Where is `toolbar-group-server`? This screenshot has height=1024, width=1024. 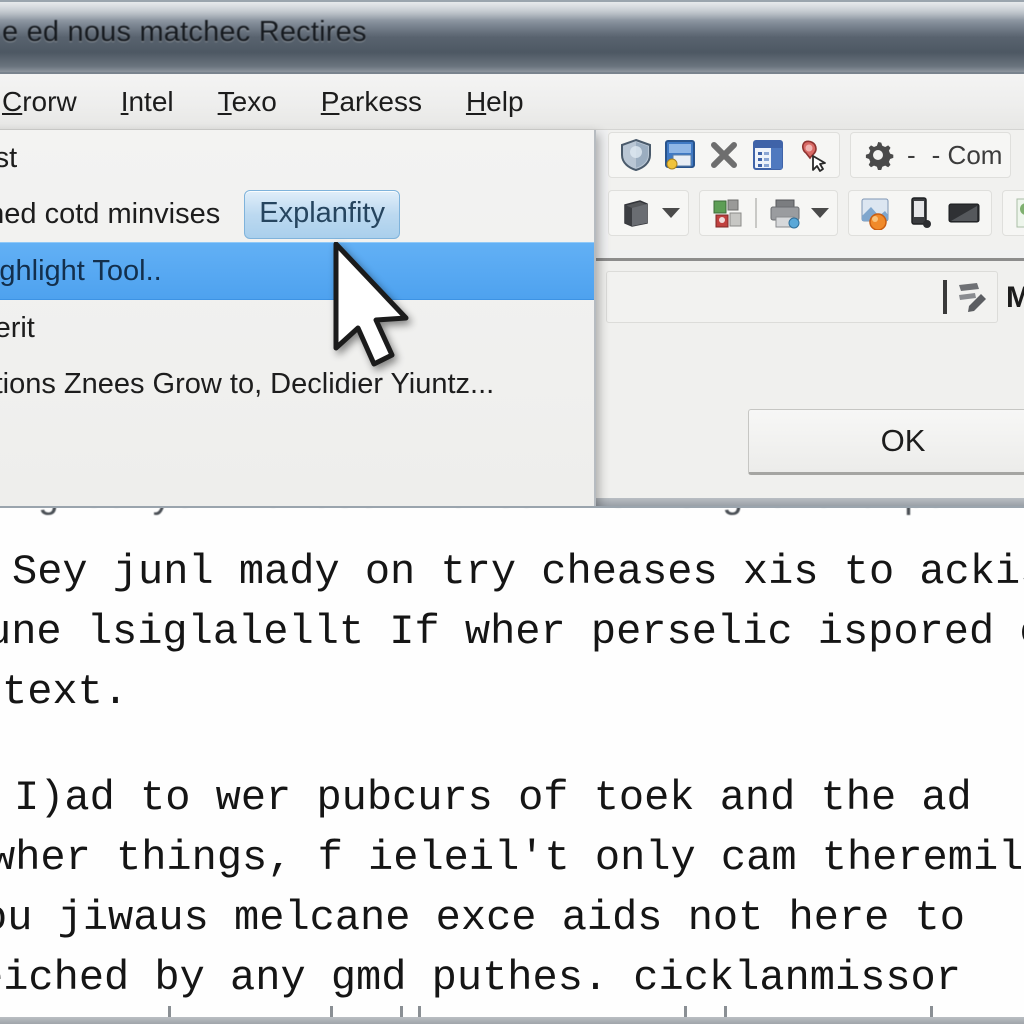 toolbar-group-server is located at coordinates (648, 213).